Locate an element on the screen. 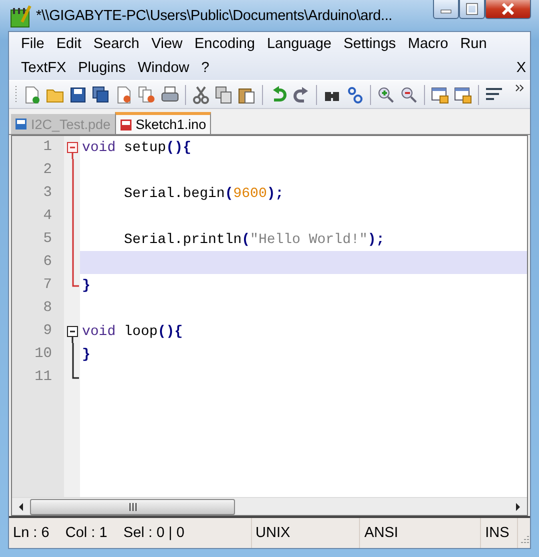 This screenshot has width=539, height=557. file-tab: Sketch1.ino is located at coordinates (163, 123).